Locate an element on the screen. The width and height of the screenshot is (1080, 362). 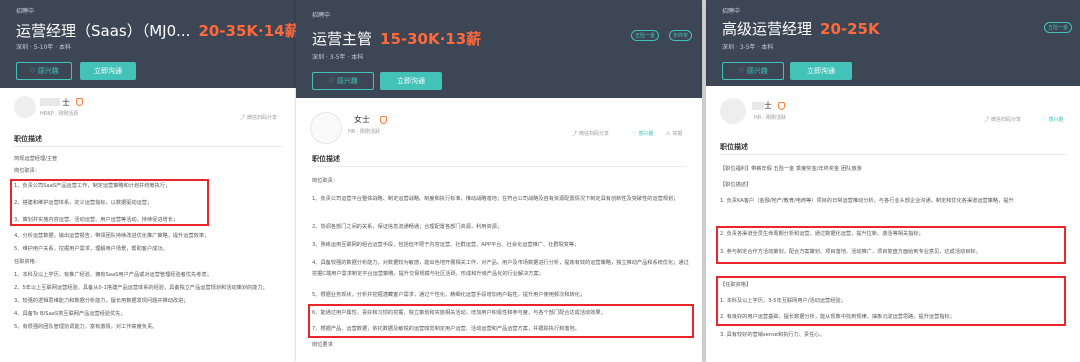
desc-line: 4、分析运营数据，输出运营报告，带领团队持续改进优化推广策略，提升运营效率； is located at coordinates (112, 236).